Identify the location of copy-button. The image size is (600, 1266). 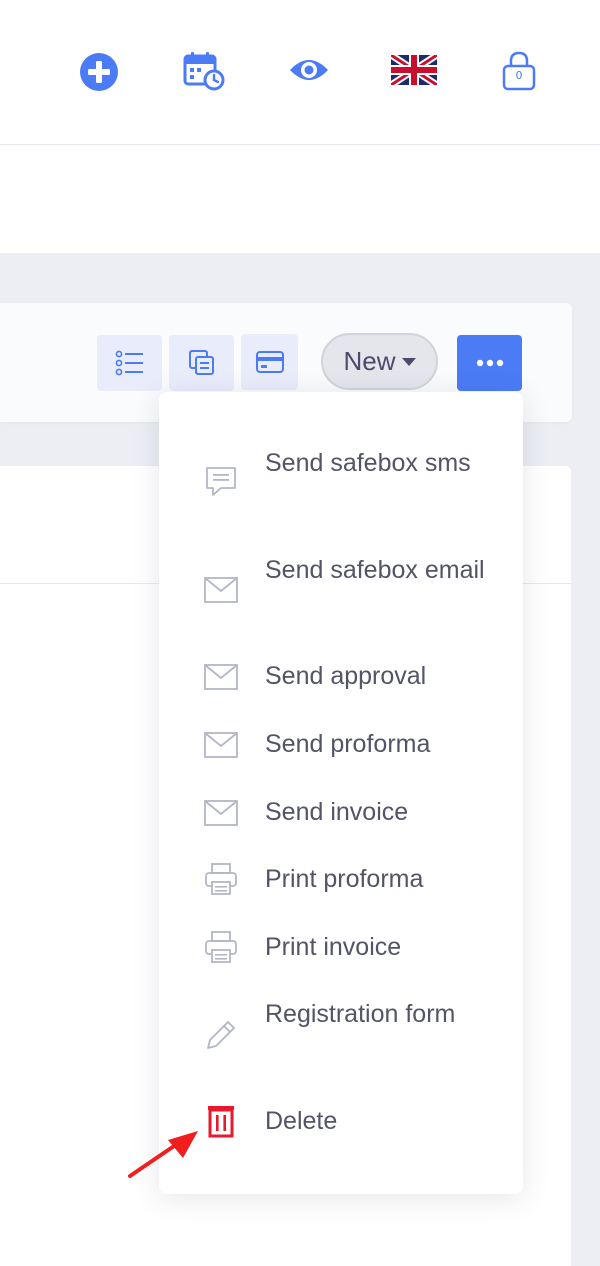
(201, 363).